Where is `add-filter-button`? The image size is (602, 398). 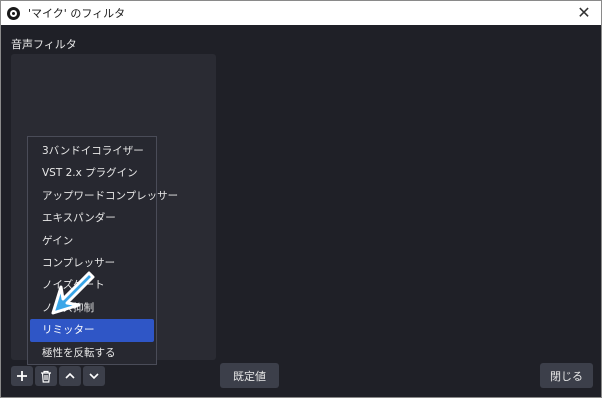 add-filter-button is located at coordinates (22, 376).